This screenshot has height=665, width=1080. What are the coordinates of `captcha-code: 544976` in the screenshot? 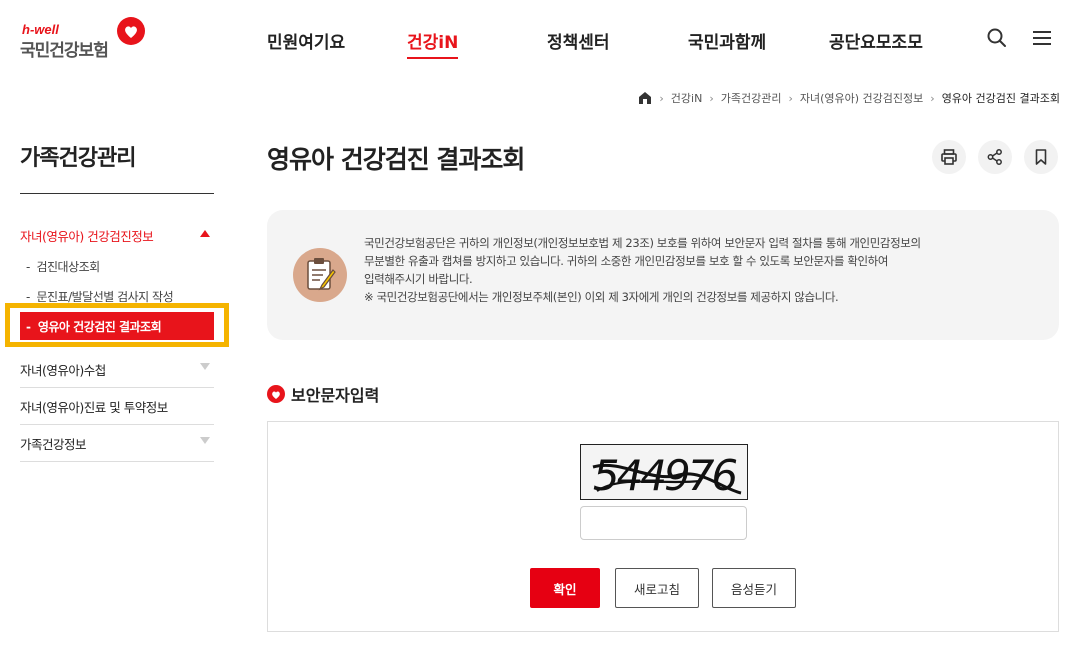 It's located at (665, 475).